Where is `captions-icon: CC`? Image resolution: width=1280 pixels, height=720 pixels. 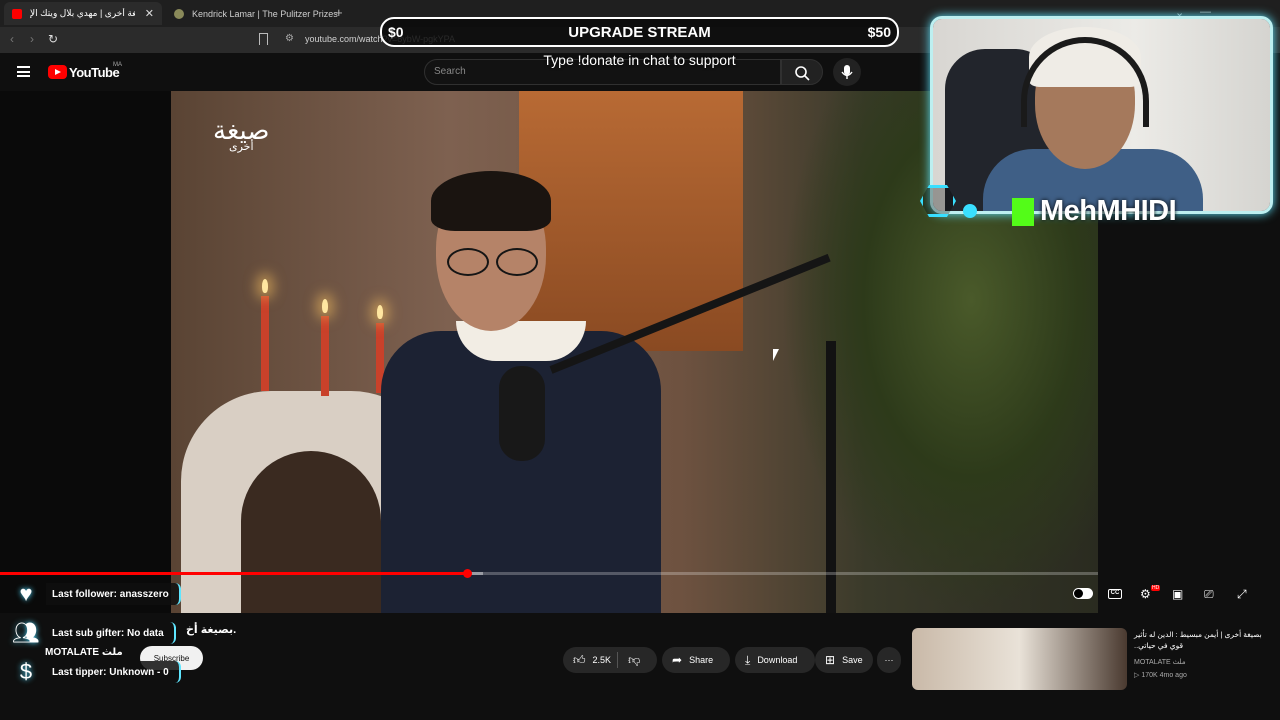
captions-icon: CC is located at coordinates (1115, 594).